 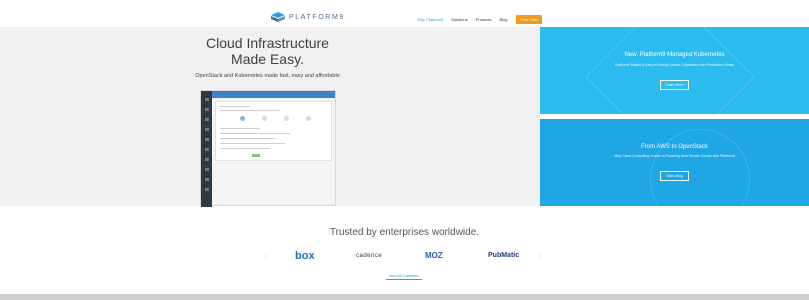 What do you see at coordinates (404, 232) in the screenshot?
I see `trusted-heading: Trusted by enterprises worldwide.` at bounding box center [404, 232].